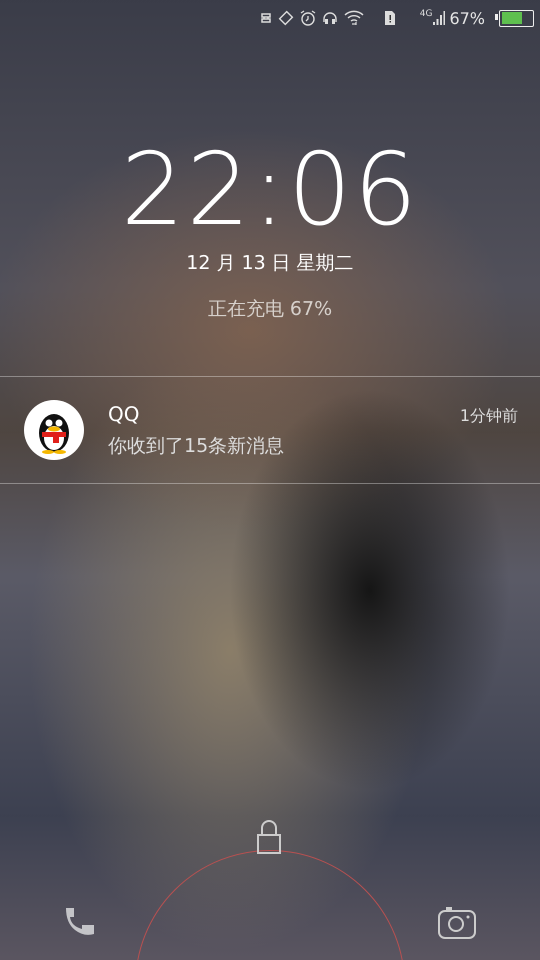 This screenshot has width=540, height=960. Describe the element at coordinates (270, 190) in the screenshot. I see `clock-time: 22:06` at that location.